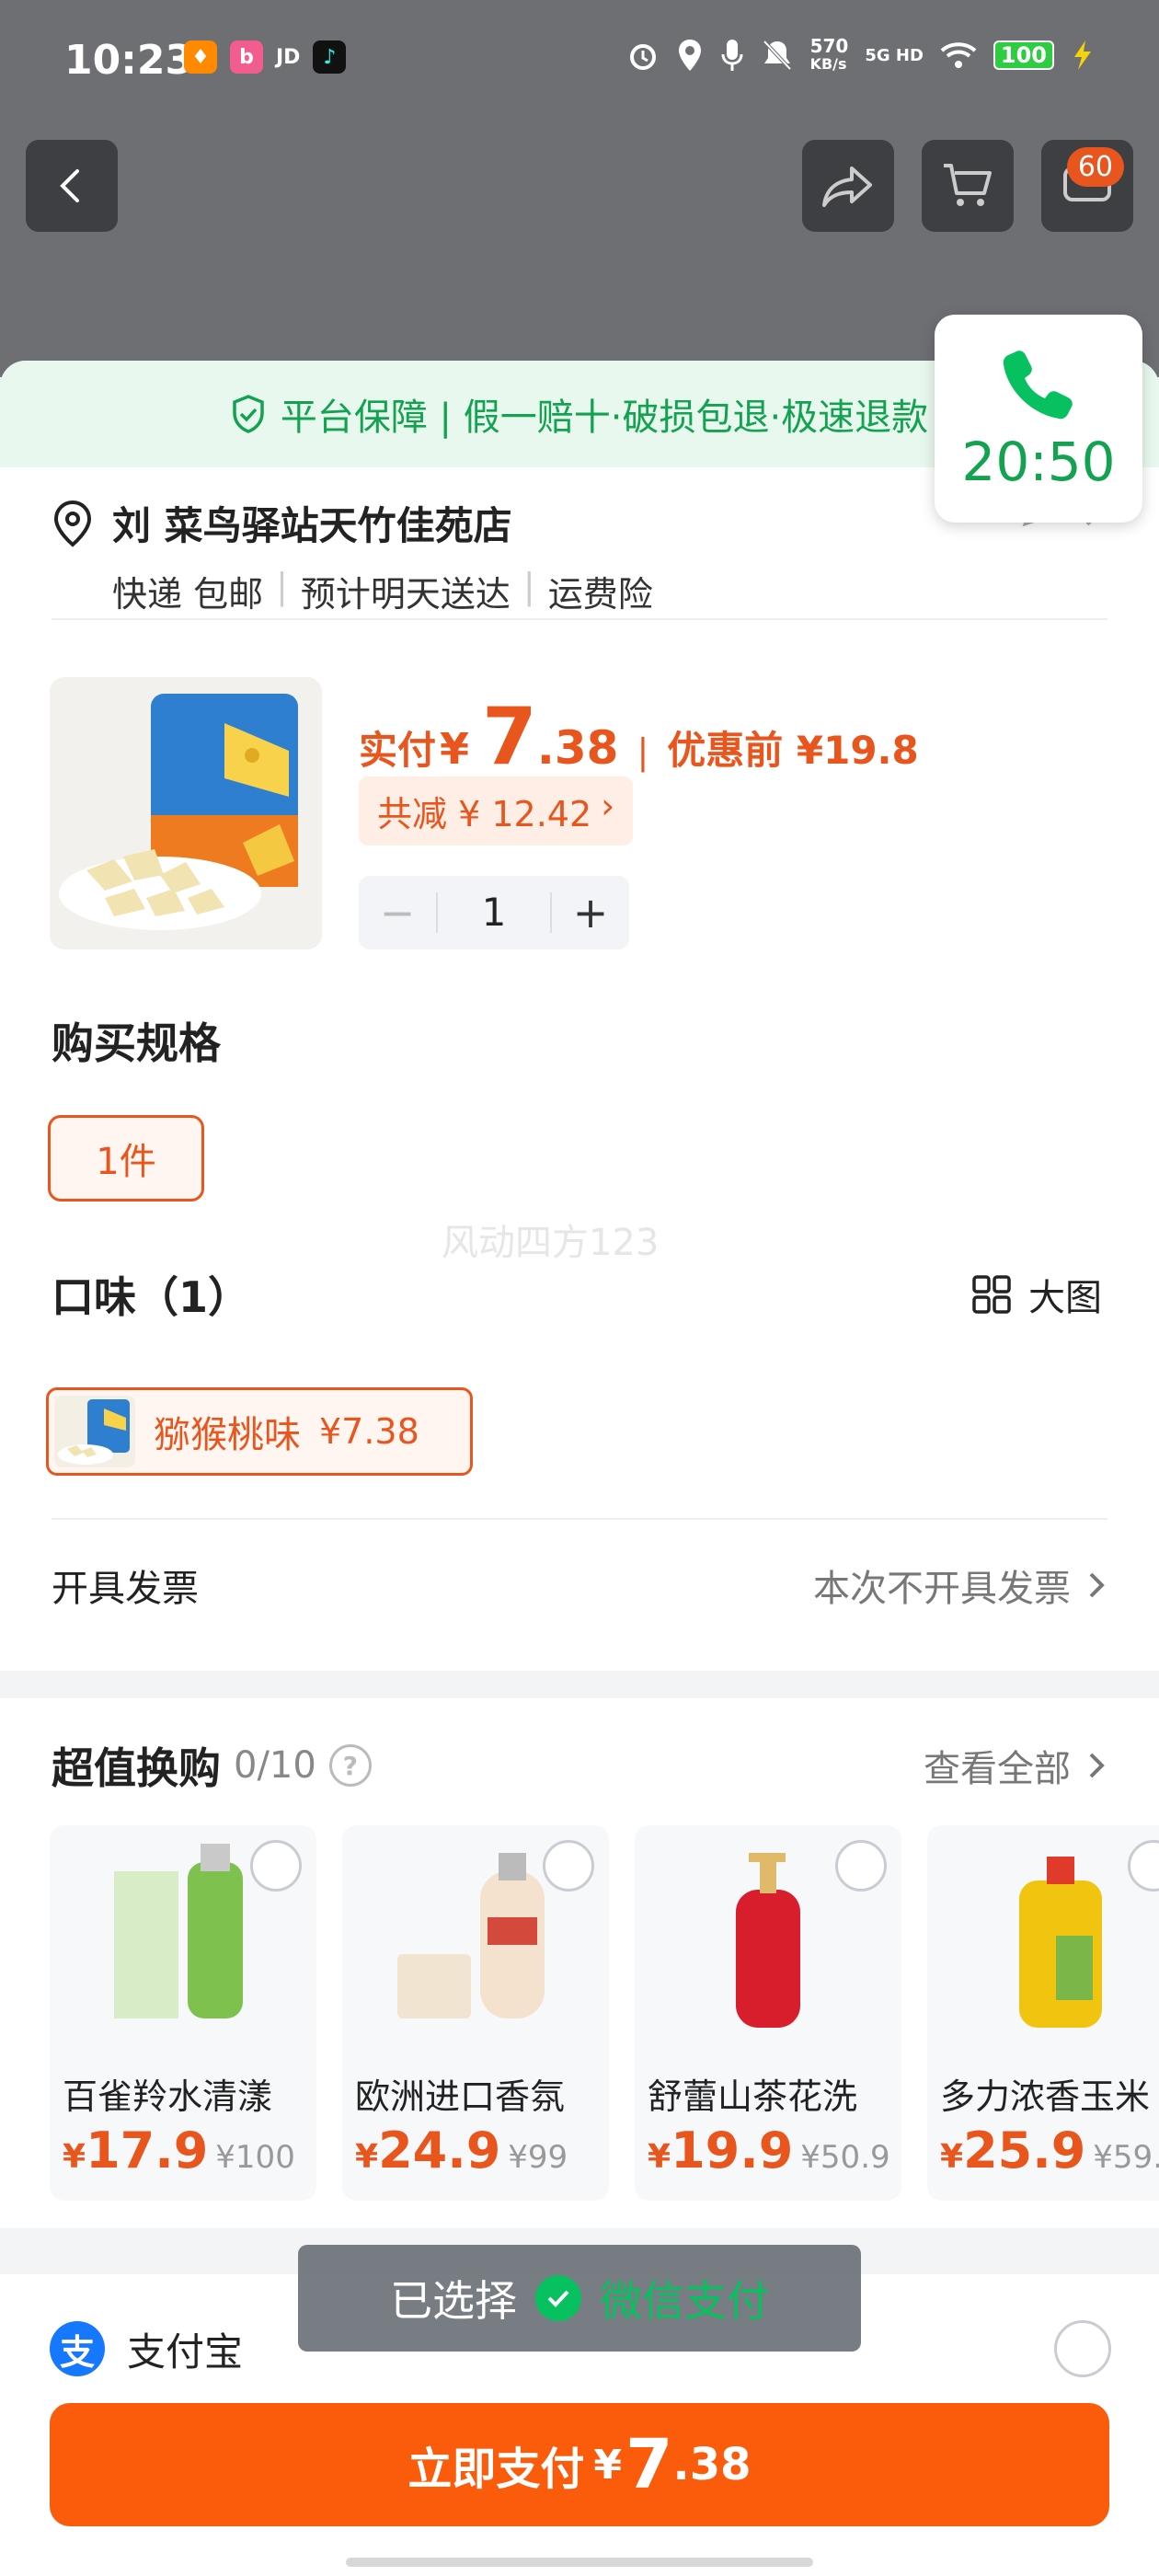  Describe the element at coordinates (1045, 2096) in the screenshot. I see `deal-name: 多力浓香玉米` at that location.